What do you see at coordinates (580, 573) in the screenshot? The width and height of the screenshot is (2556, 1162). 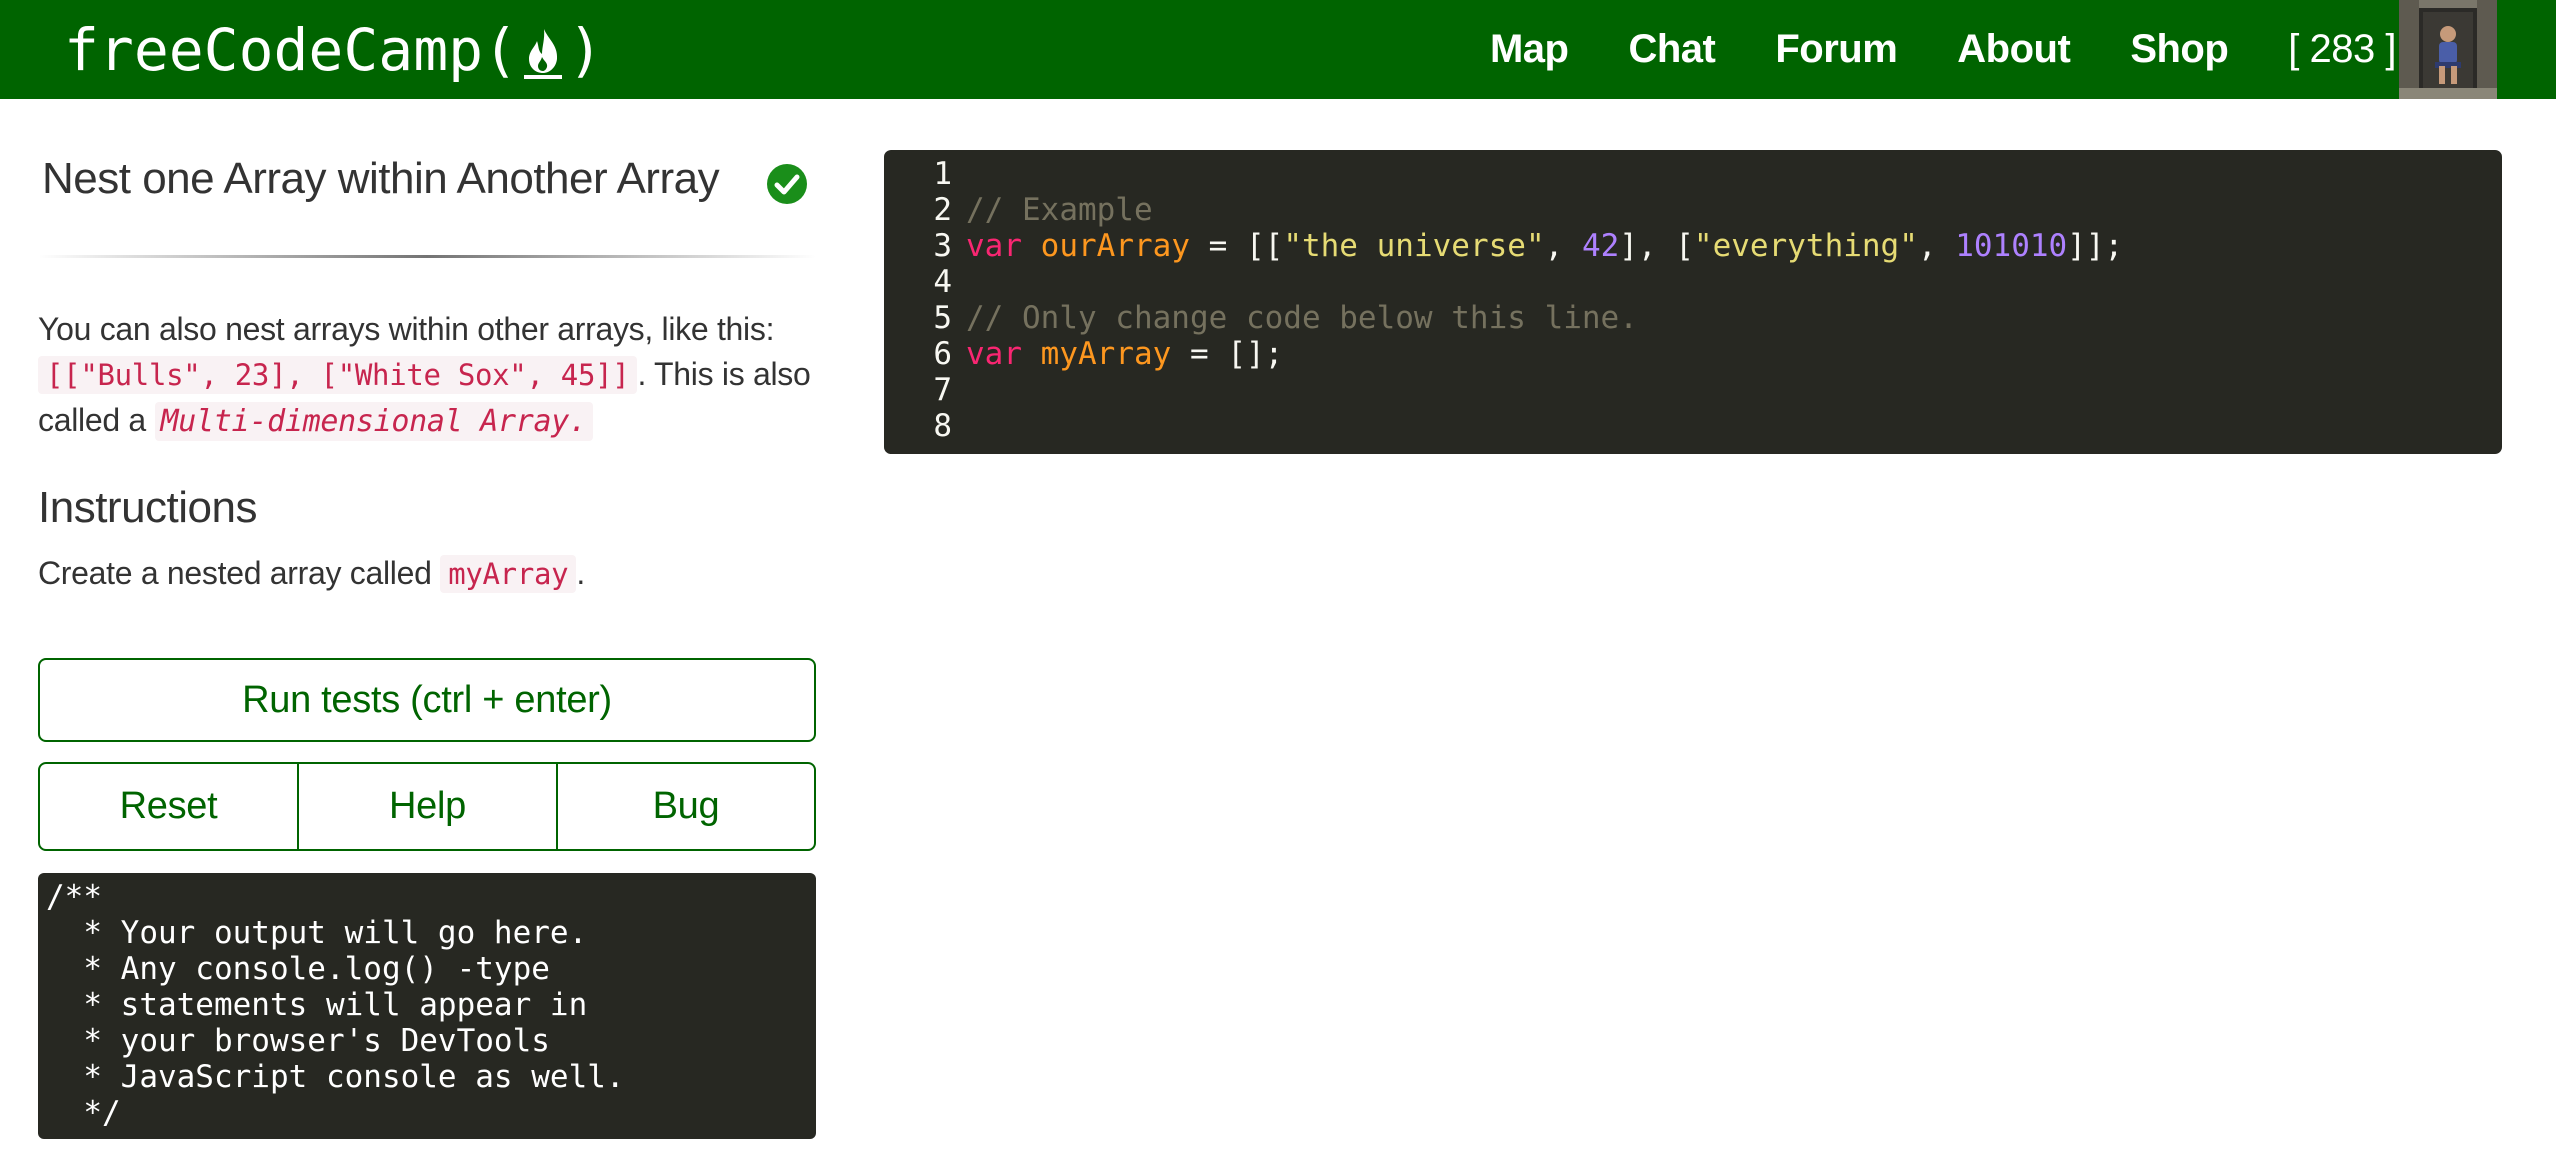 I see `instructions-text-2: .` at bounding box center [580, 573].